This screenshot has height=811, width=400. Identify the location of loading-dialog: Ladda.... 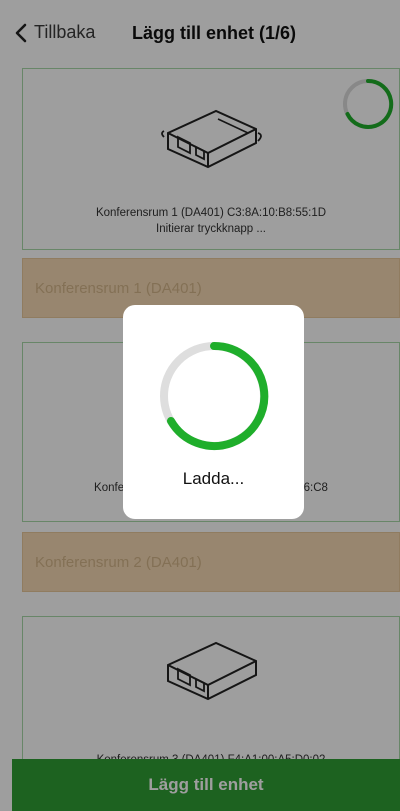
(213, 412).